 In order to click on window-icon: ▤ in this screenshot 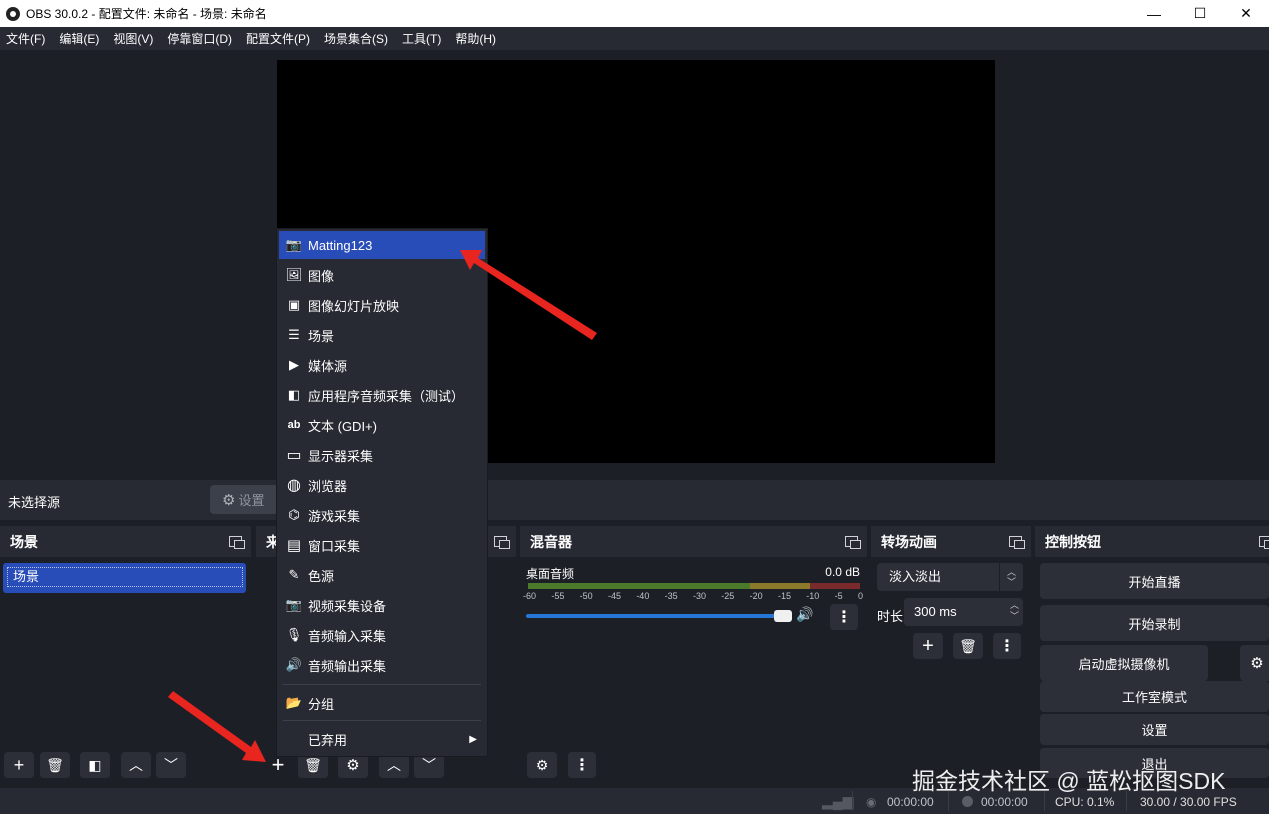, I will do `click(294, 545)`.